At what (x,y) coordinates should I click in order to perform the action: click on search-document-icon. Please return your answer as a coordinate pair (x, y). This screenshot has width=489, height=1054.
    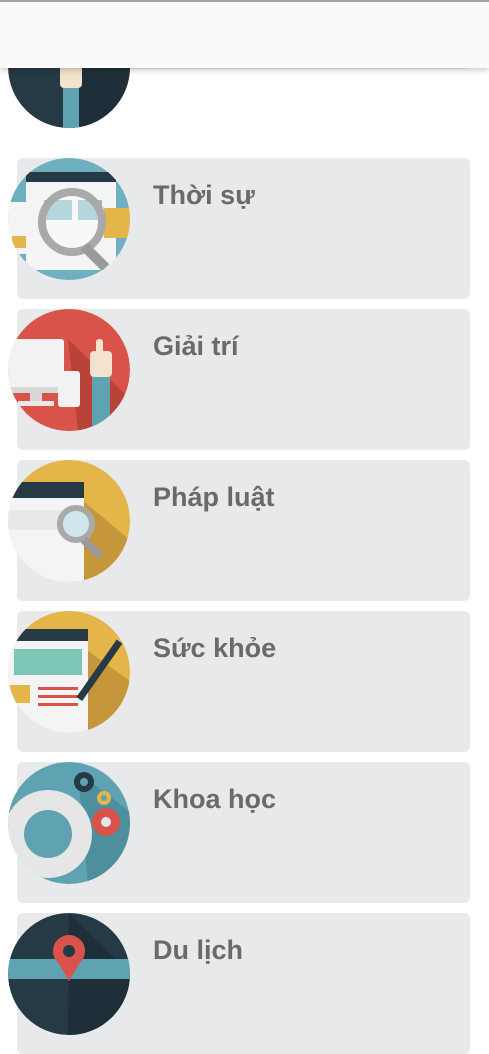
    Looking at the image, I should click on (69, 521).